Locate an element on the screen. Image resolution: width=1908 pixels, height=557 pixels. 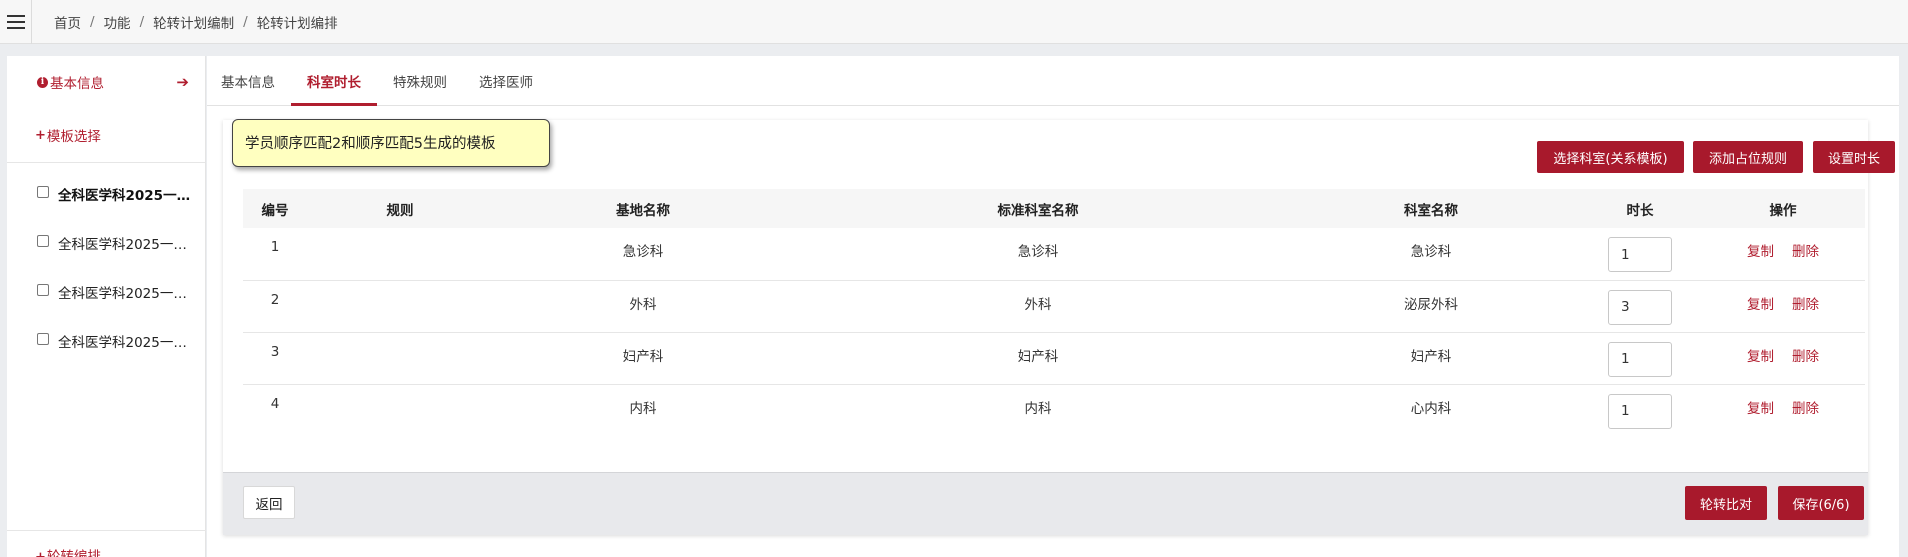
back-button: 返回 is located at coordinates (269, 502).